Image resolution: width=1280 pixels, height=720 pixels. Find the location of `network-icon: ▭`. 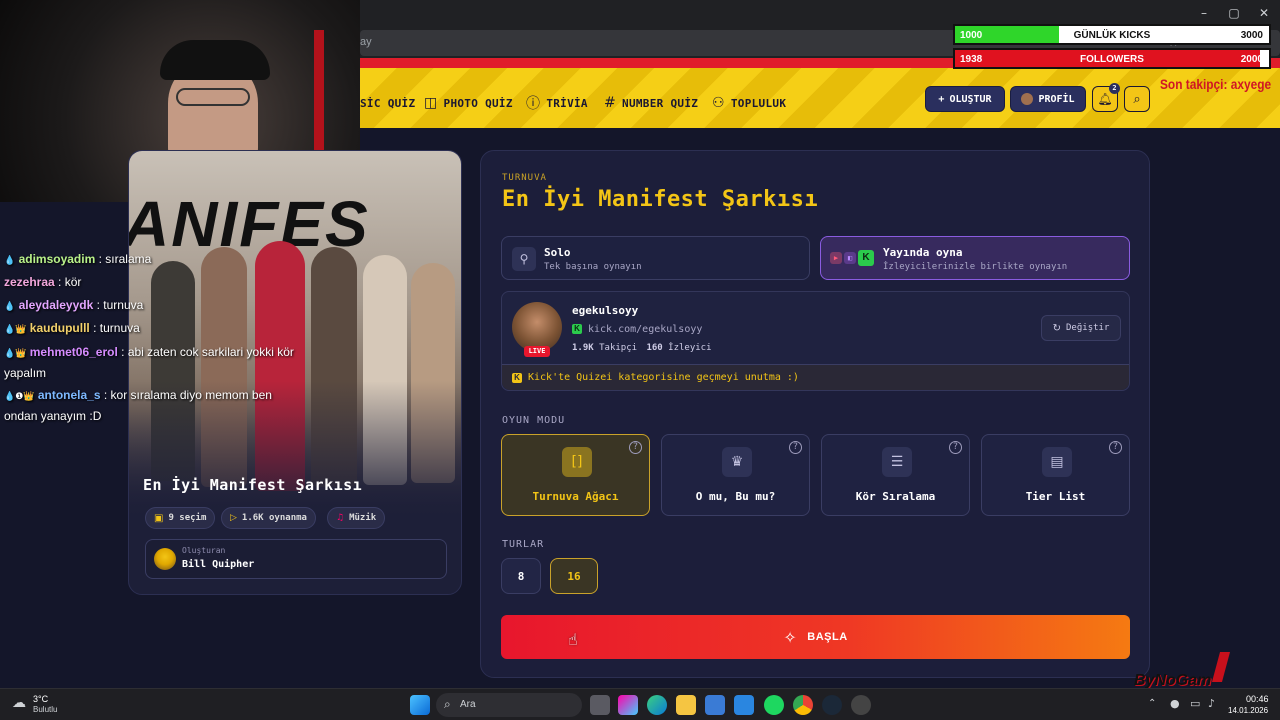

network-icon: ▭ is located at coordinates (1195, 703).